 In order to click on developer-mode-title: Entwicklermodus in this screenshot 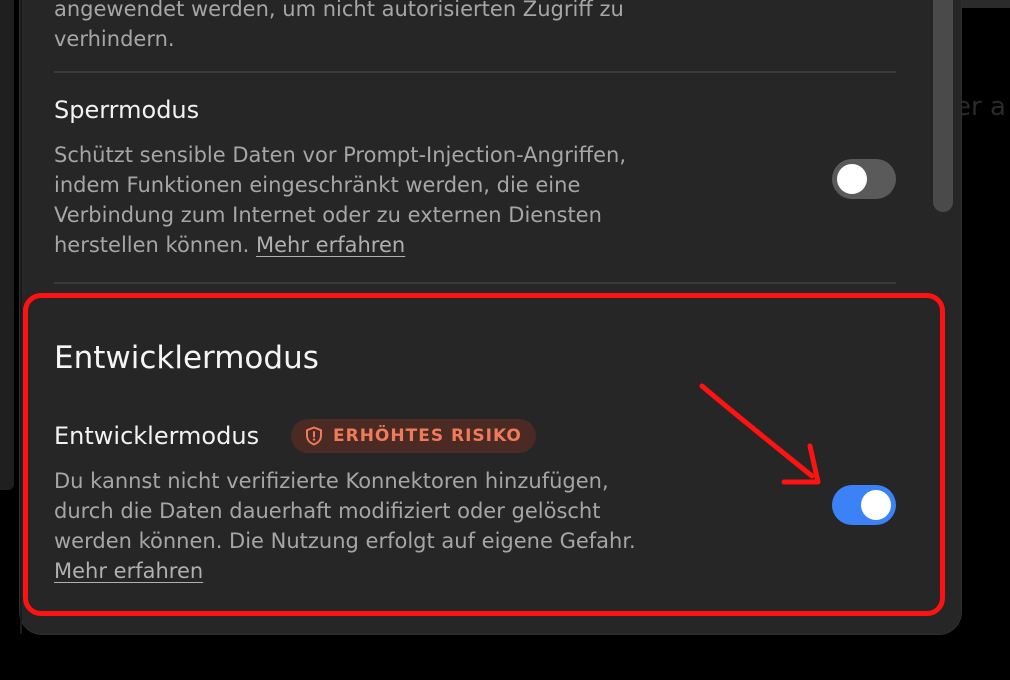, I will do `click(157, 436)`.